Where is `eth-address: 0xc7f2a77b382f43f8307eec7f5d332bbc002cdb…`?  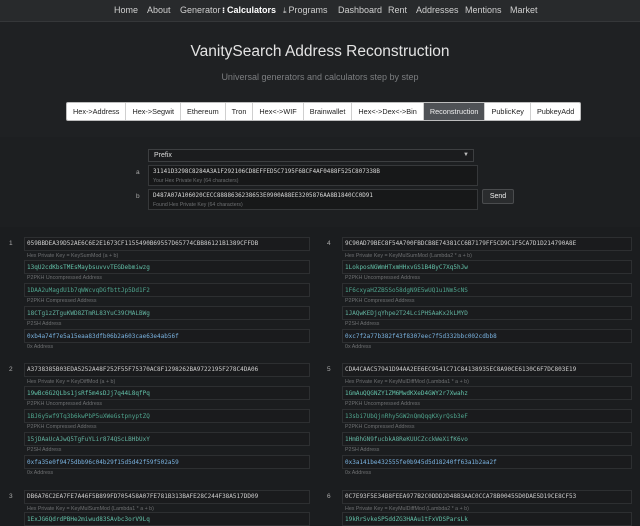 eth-address: 0xc7f2a77b382f43f8307eec7f5d332bbc002cdb… is located at coordinates (421, 336).